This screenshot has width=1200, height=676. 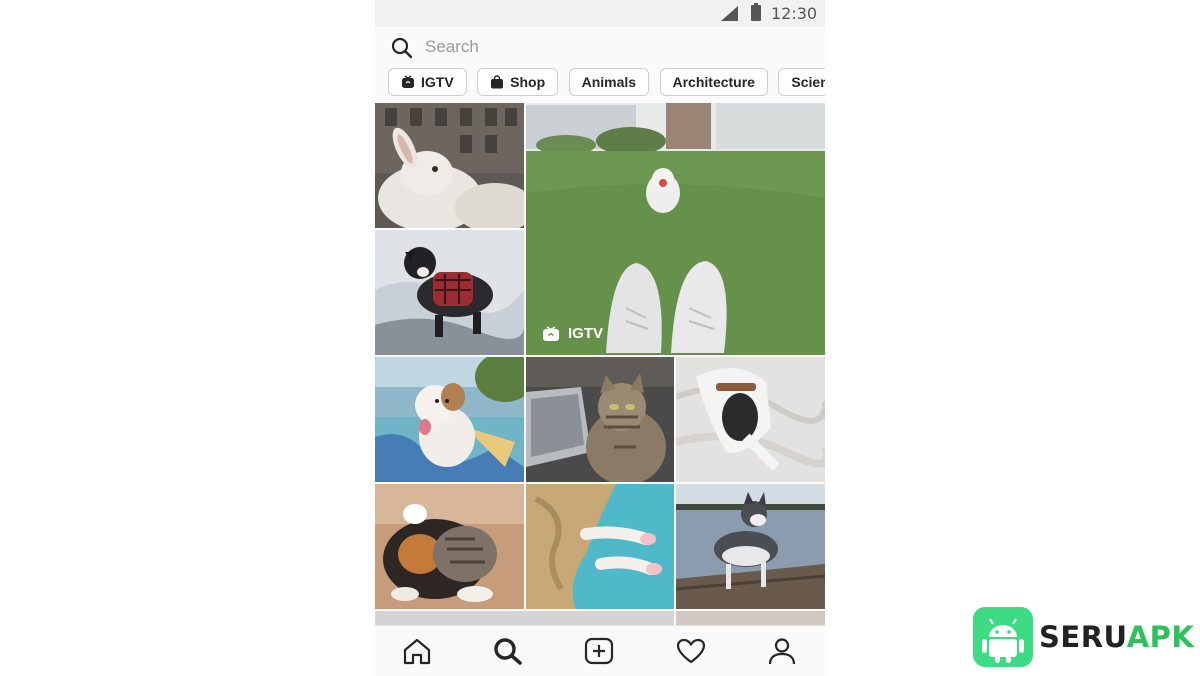 I want to click on cats-cuddling-photo, so click(x=449, y=546).